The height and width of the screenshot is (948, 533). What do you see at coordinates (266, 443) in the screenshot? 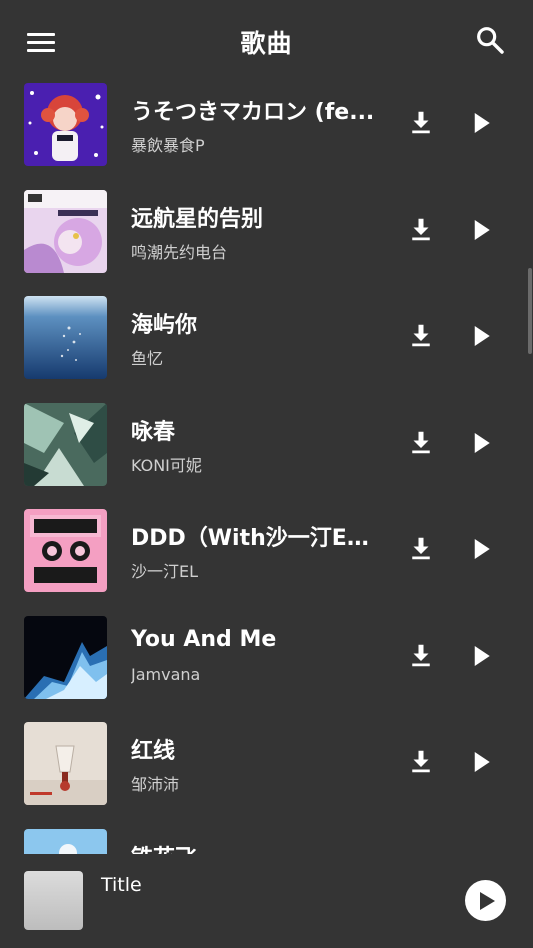
I see `song-row: 咏春 KONI可妮` at bounding box center [266, 443].